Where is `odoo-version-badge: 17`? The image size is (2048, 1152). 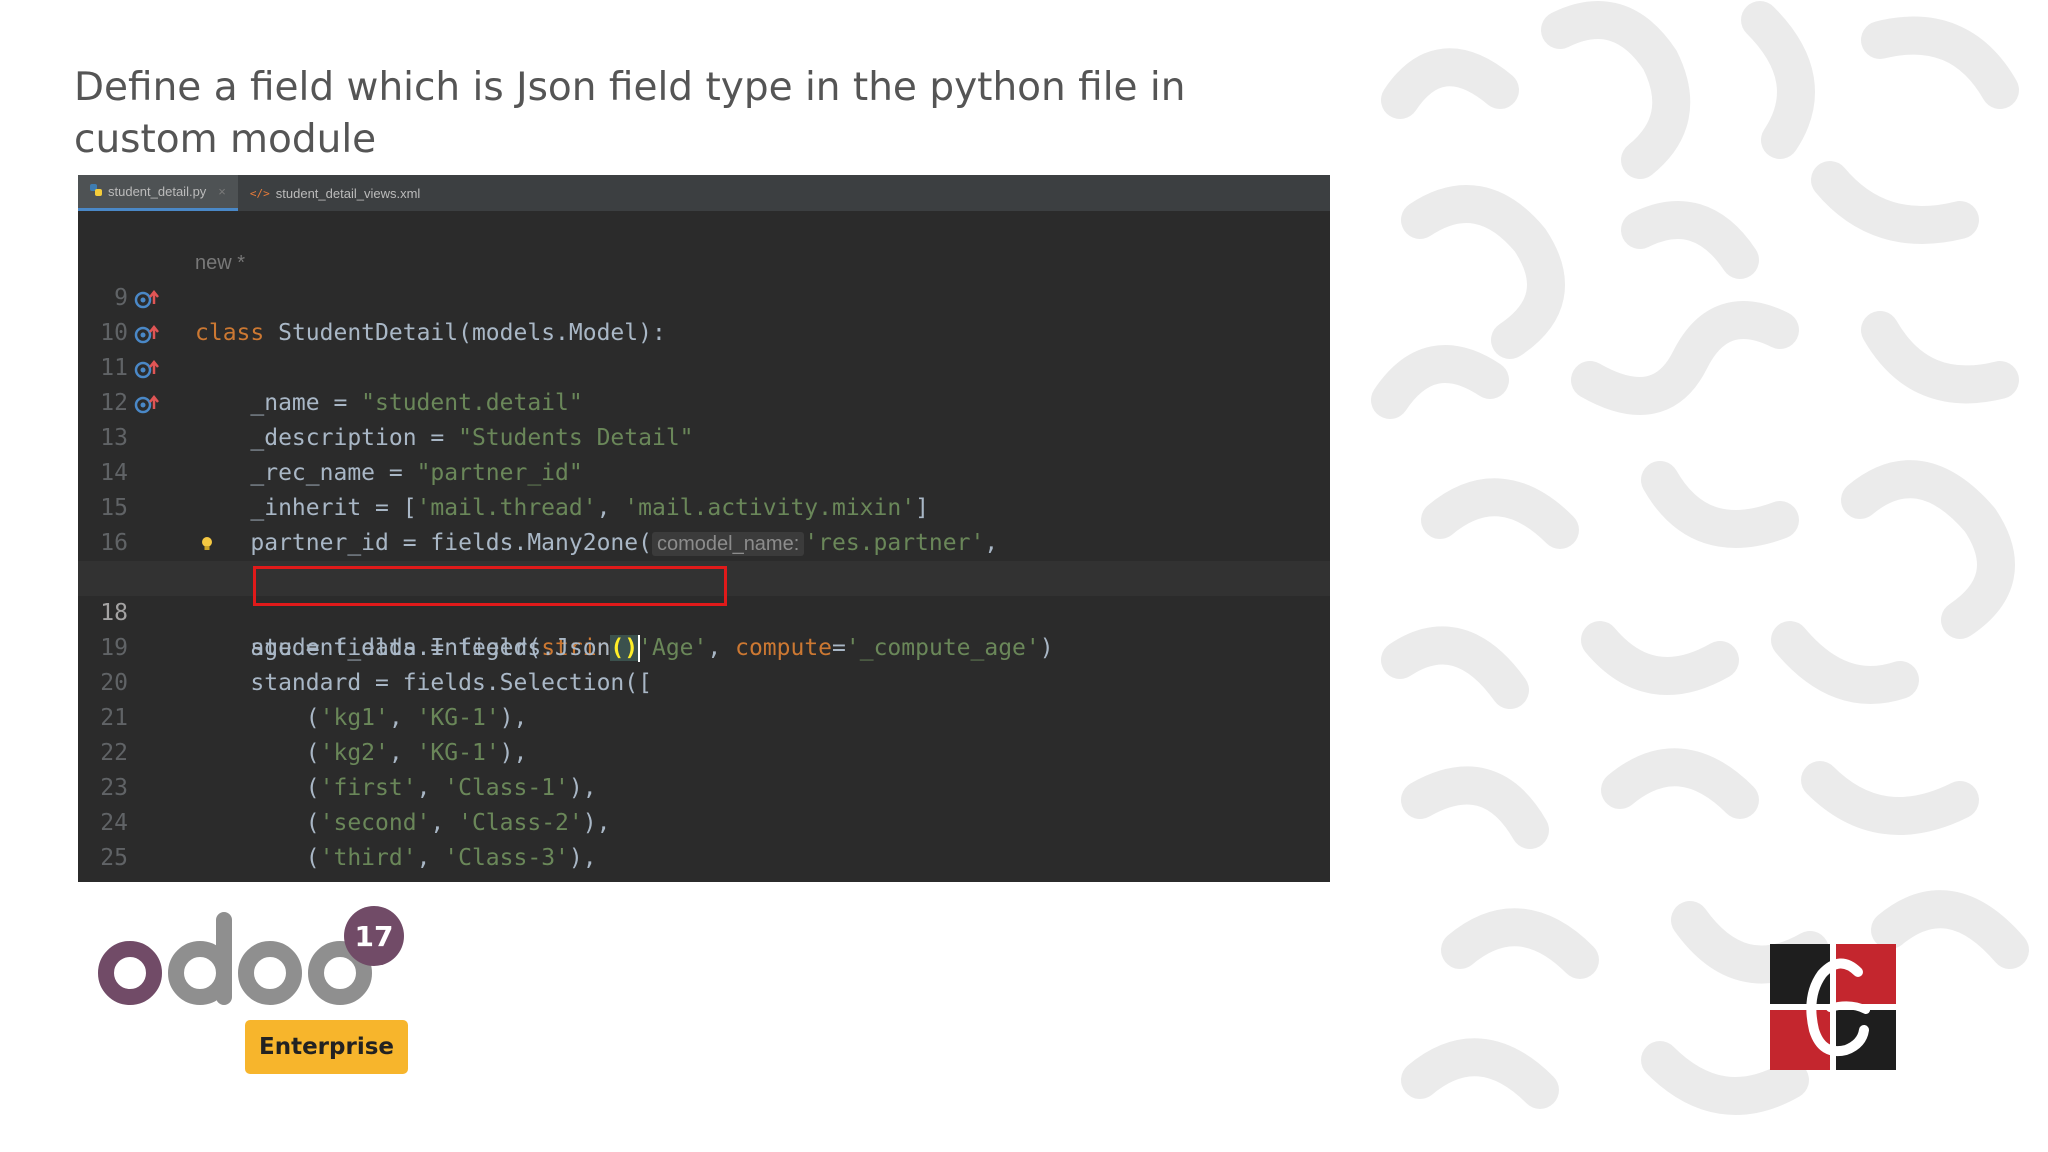 odoo-version-badge: 17 is located at coordinates (374, 936).